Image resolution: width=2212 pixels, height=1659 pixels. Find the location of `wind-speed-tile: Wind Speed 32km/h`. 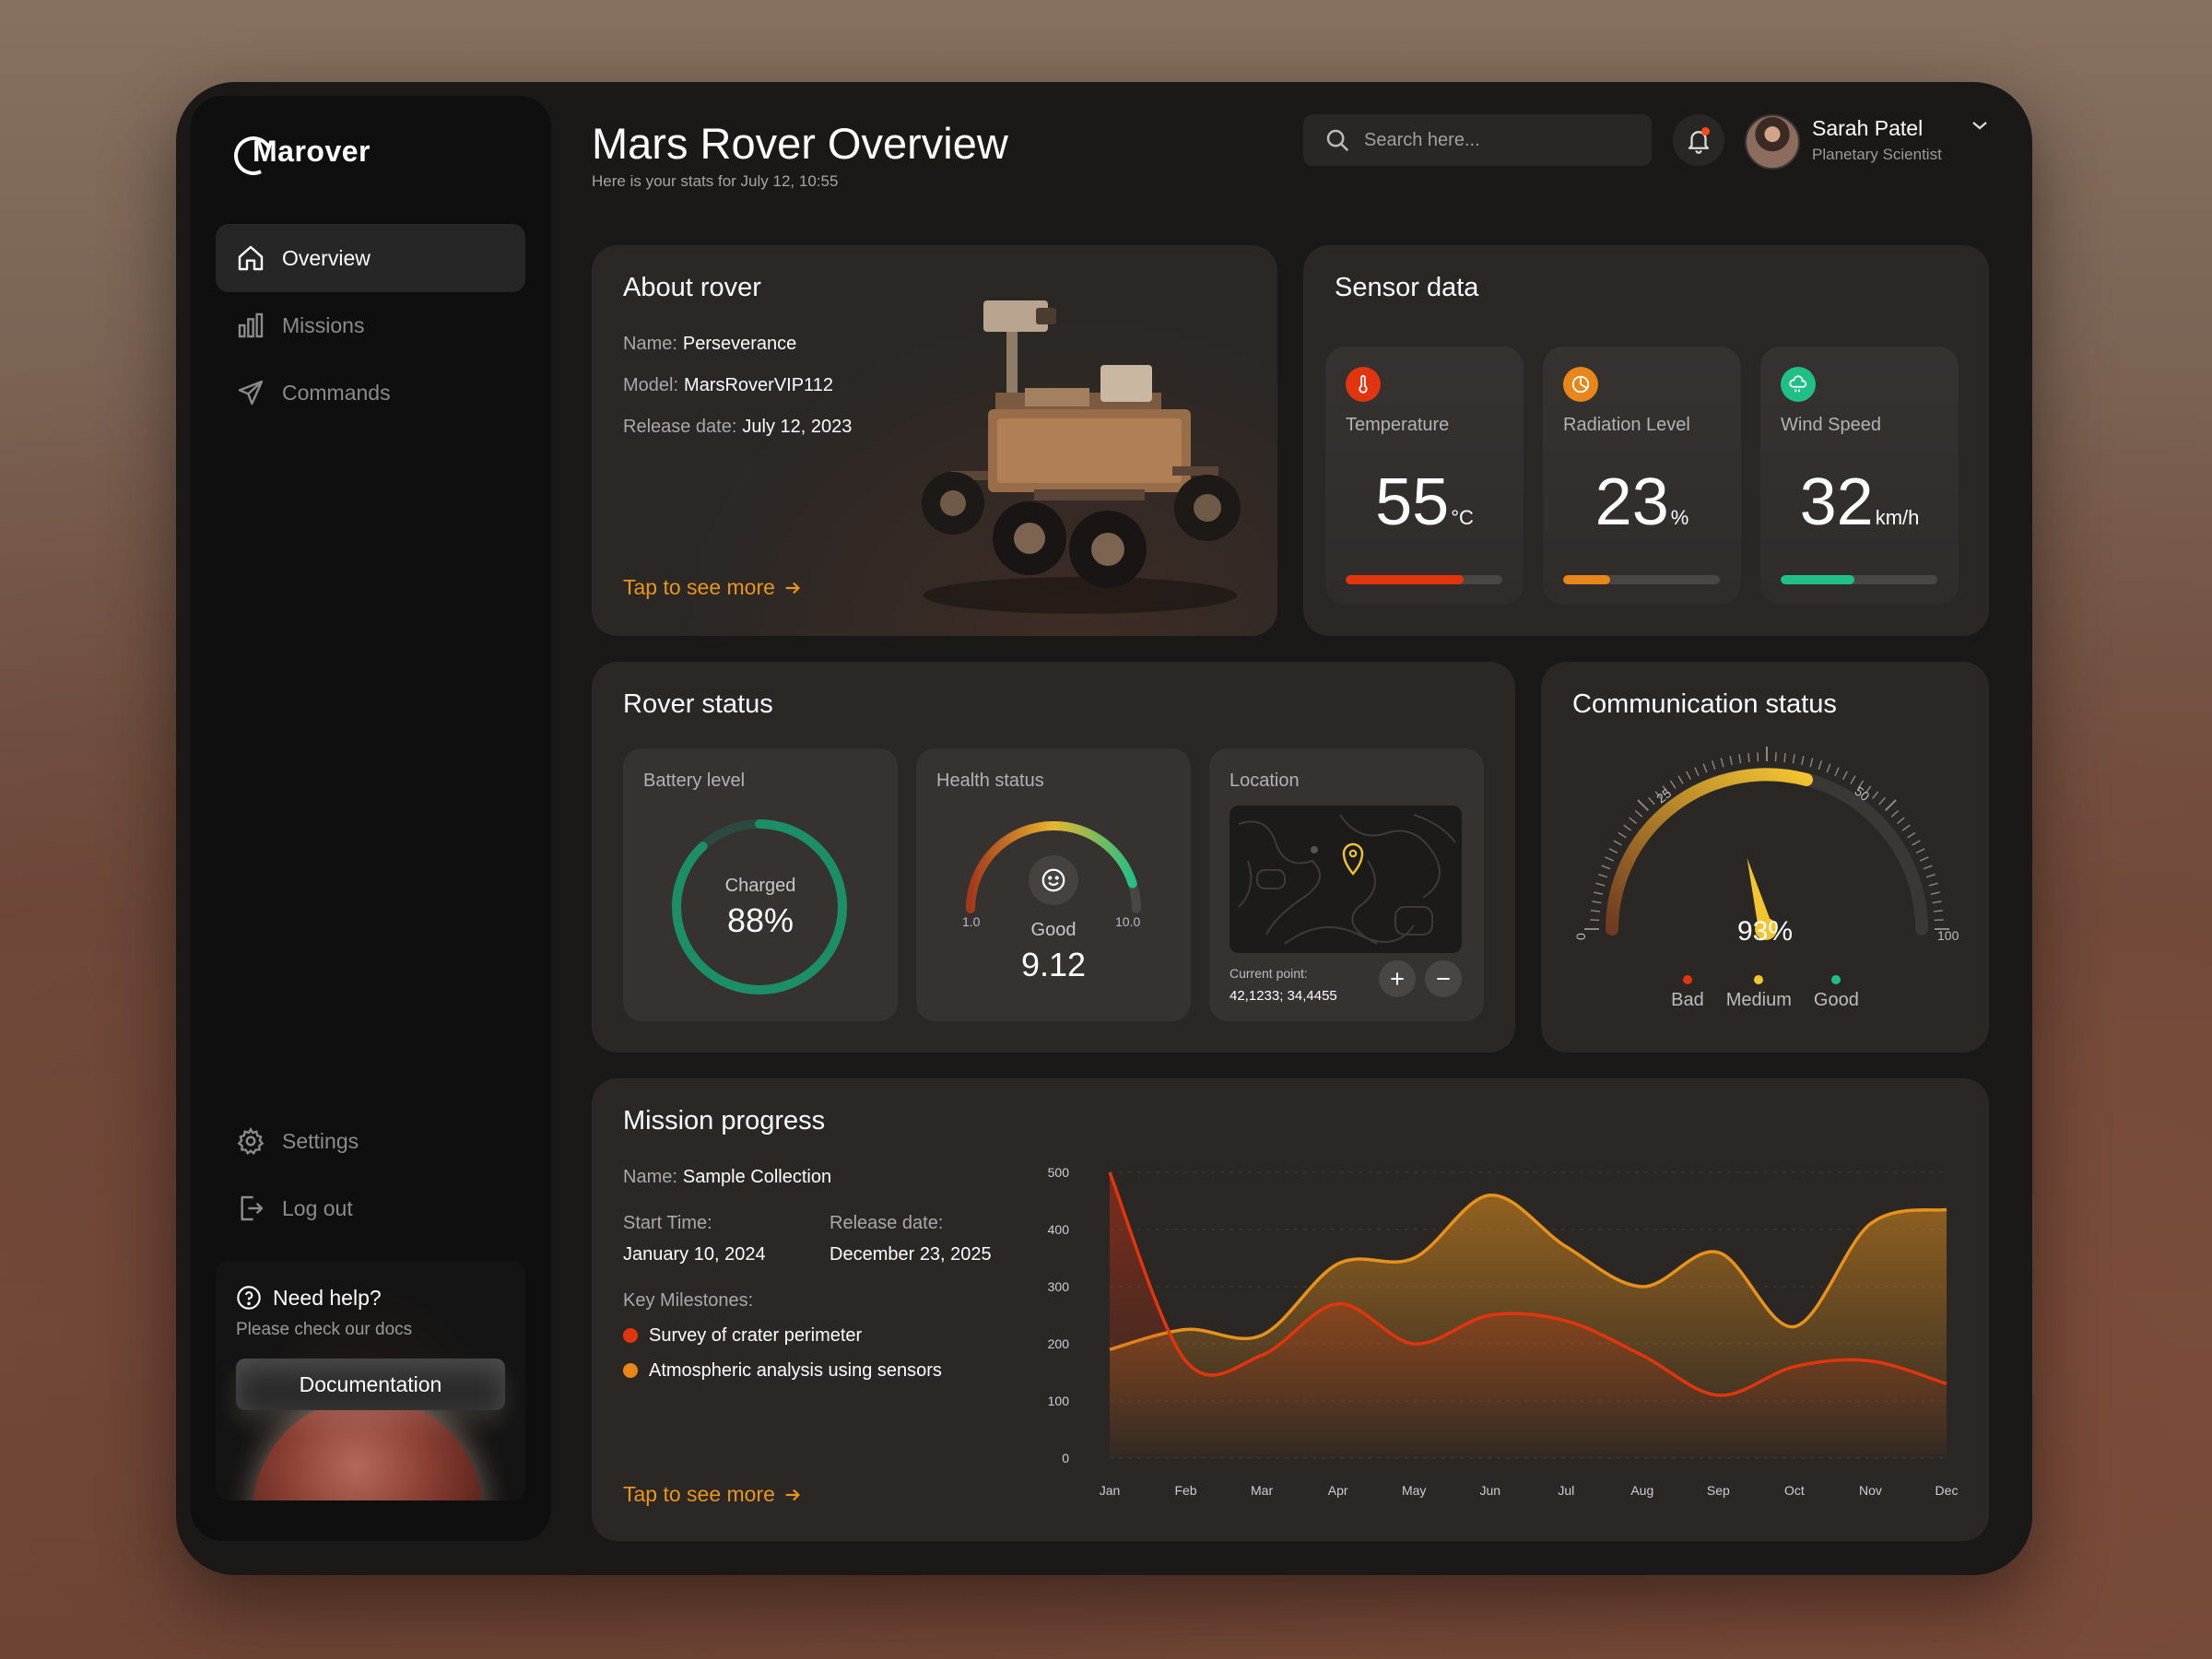

wind-speed-tile: Wind Speed 32km/h is located at coordinates (1859, 476).